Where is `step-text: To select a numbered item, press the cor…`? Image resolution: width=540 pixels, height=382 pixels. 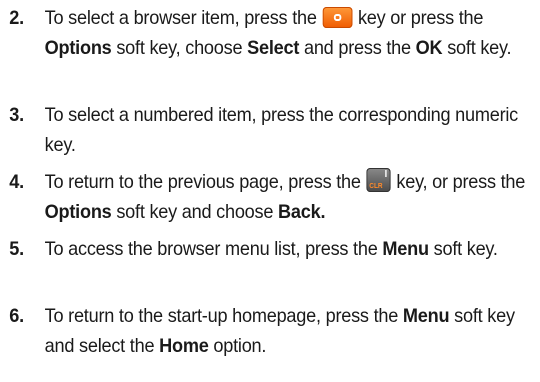 step-text: To select a numbered item, press the cor… is located at coordinates (281, 130).